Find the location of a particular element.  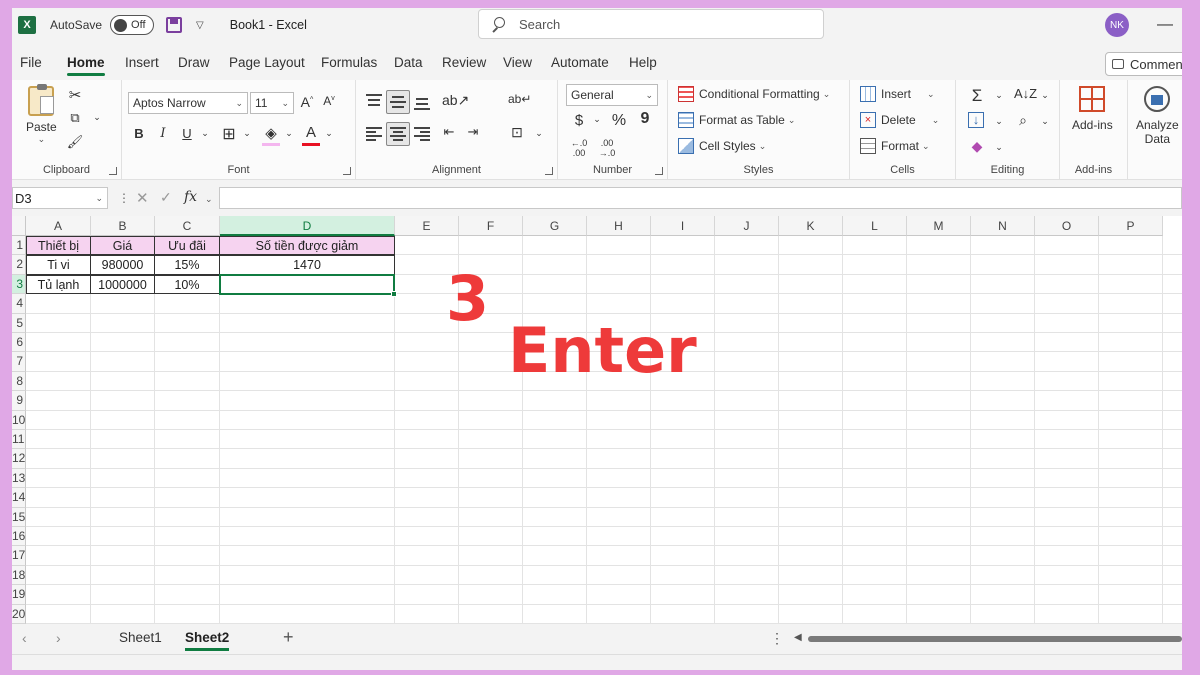

number-format-select: General ⌄ is located at coordinates (612, 95).